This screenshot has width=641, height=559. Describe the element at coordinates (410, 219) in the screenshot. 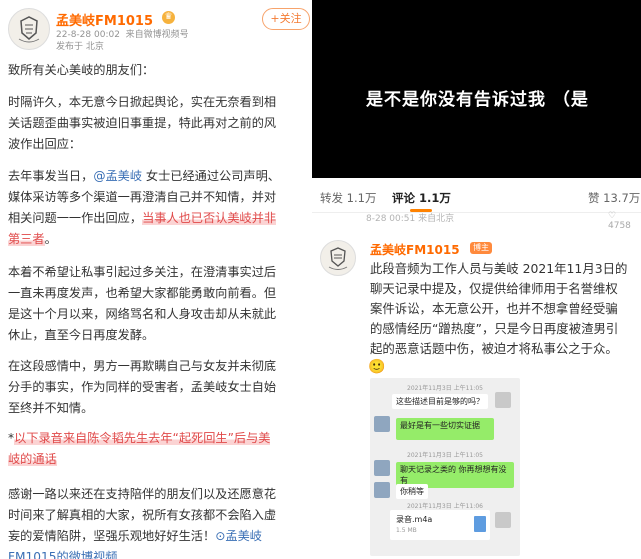

I see `peek-row-date: 8-28 00:51 来自北京` at that location.